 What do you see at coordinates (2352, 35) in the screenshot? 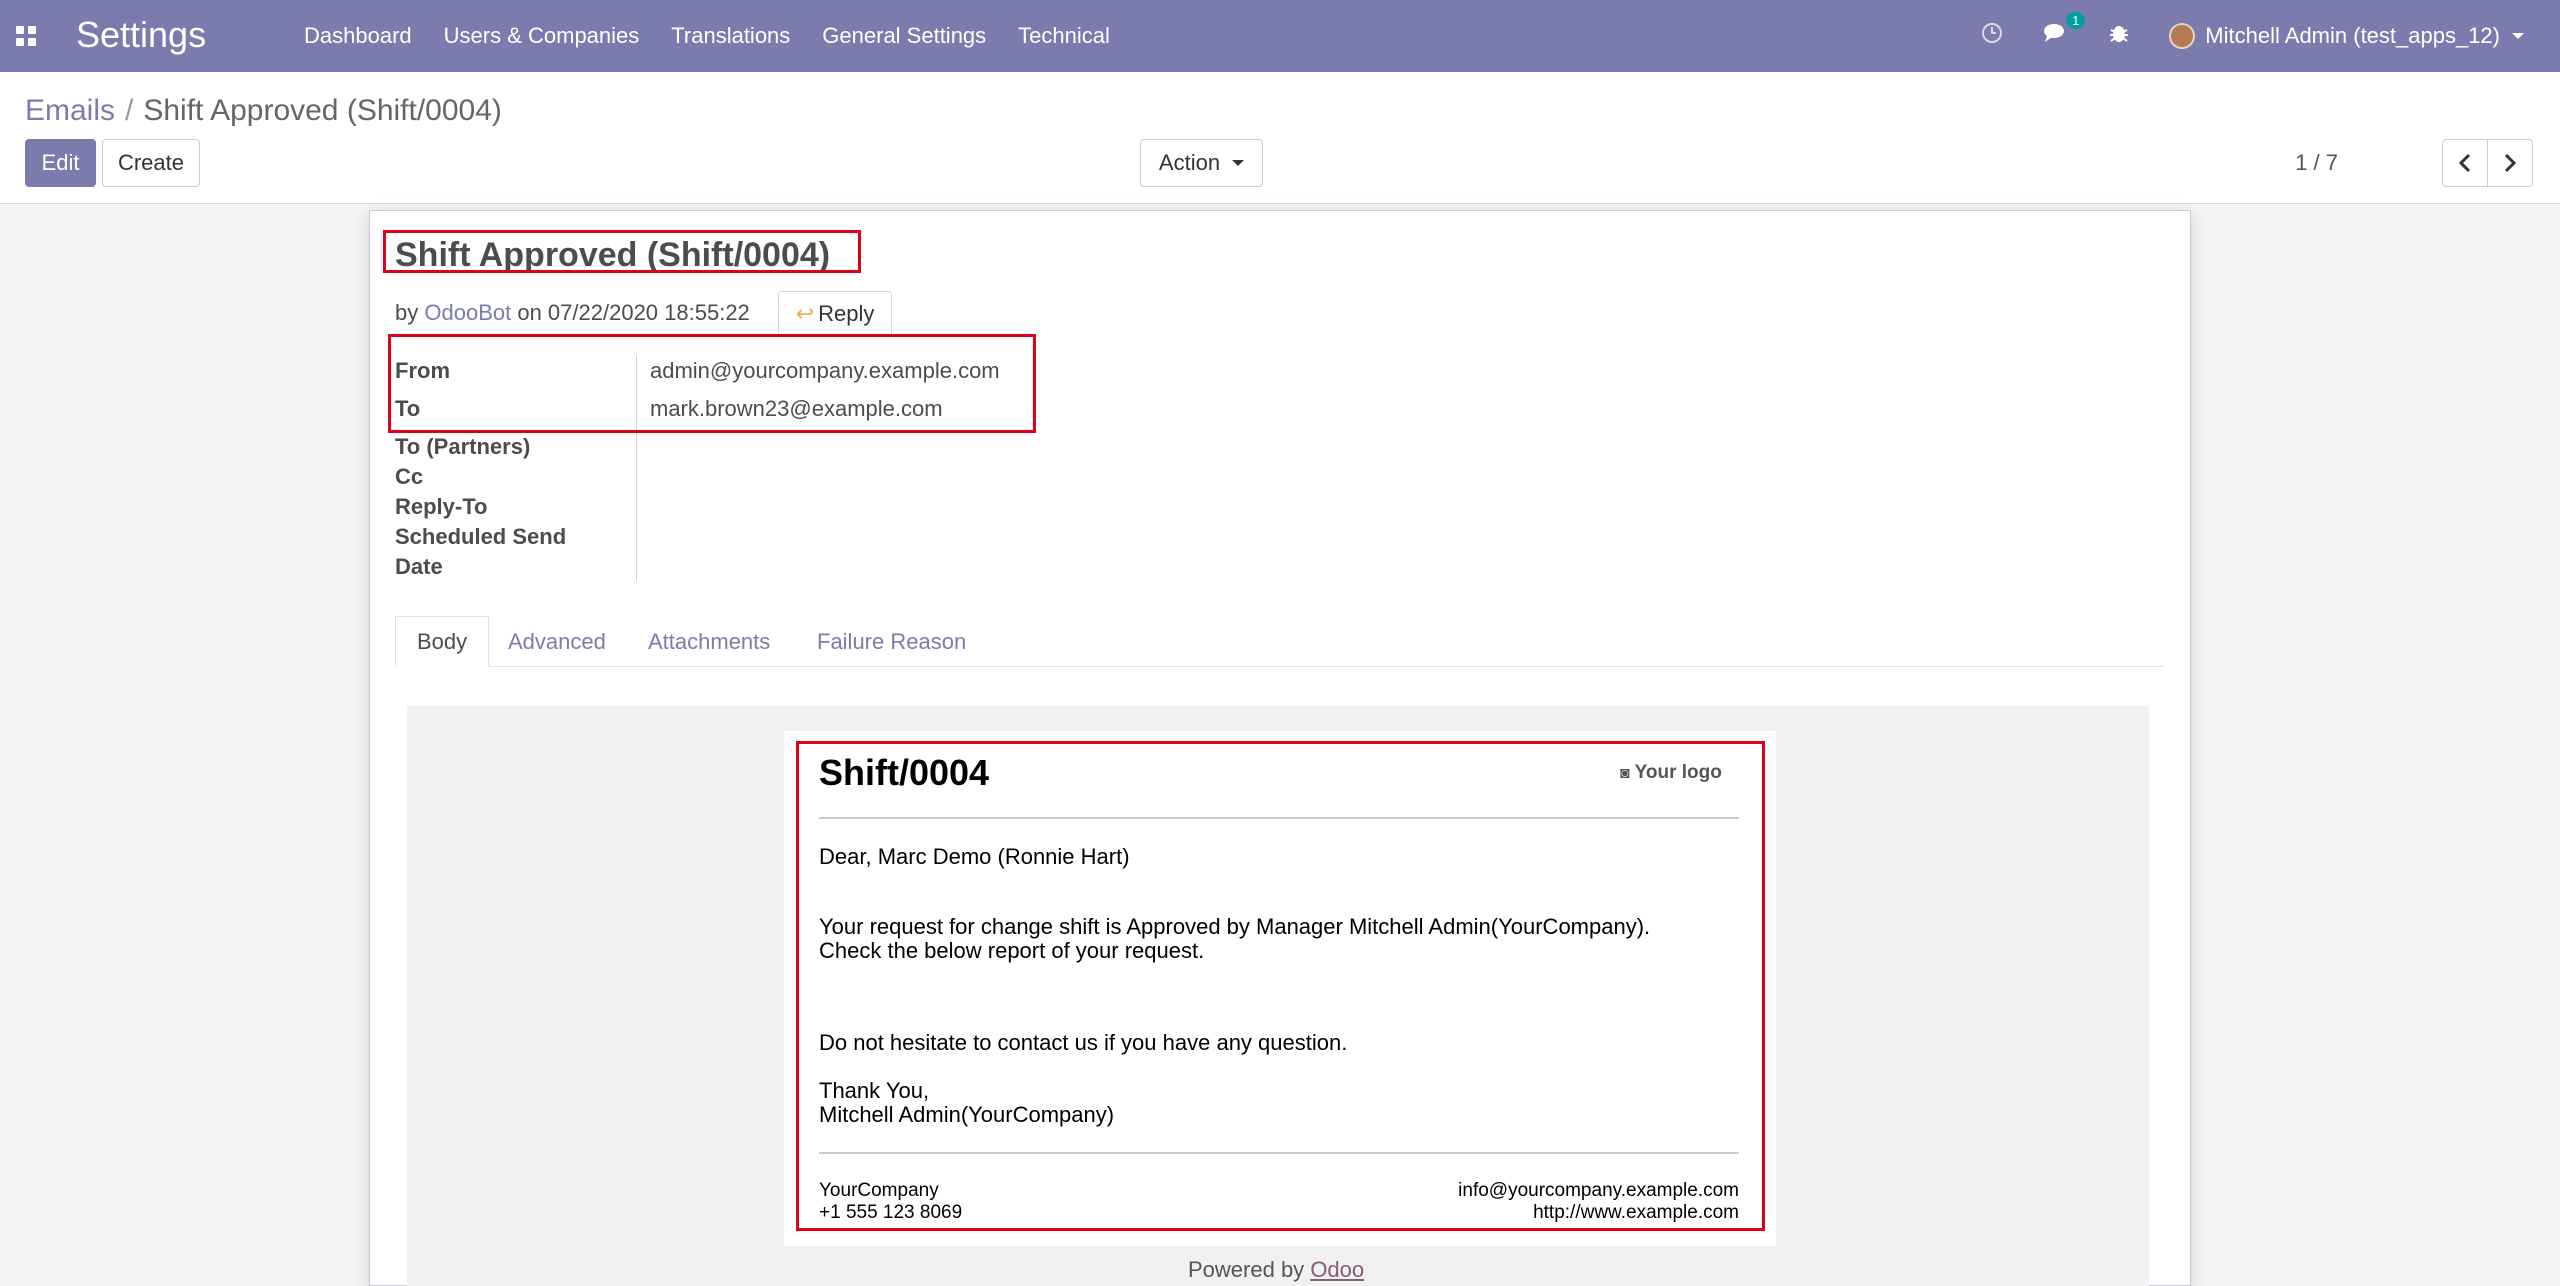
I see `user-name: Mitchell Admin (test_apps_12)` at bounding box center [2352, 35].